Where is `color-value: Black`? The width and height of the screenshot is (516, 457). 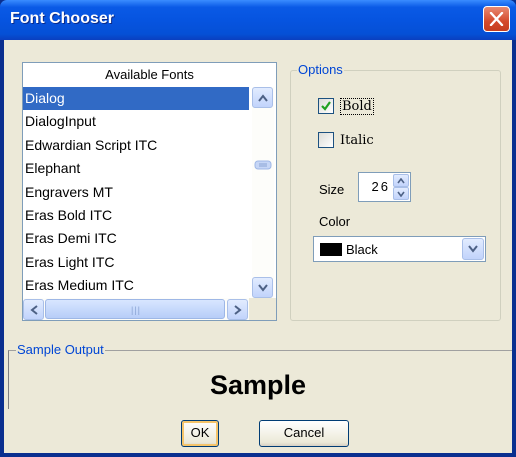
color-value: Black is located at coordinates (362, 249).